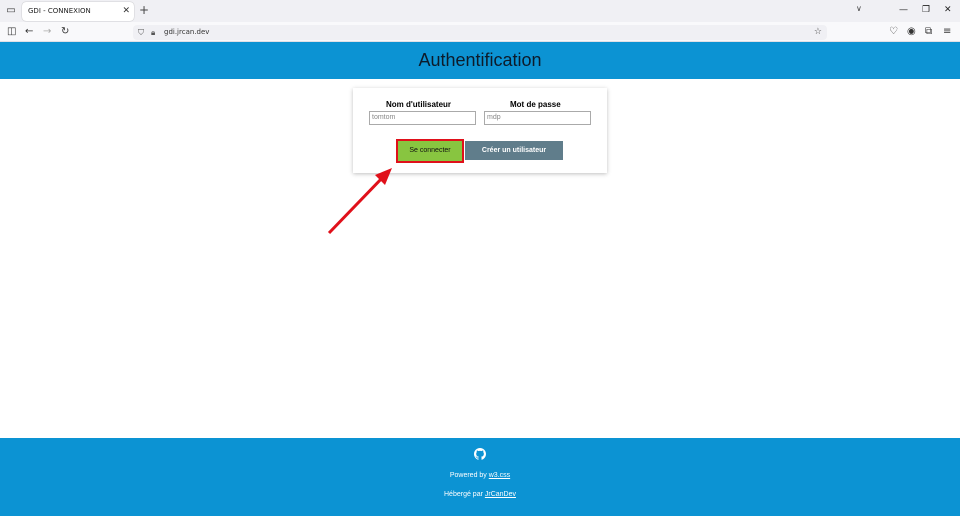  Describe the element at coordinates (480, 454) in the screenshot. I see `github-icon` at that location.